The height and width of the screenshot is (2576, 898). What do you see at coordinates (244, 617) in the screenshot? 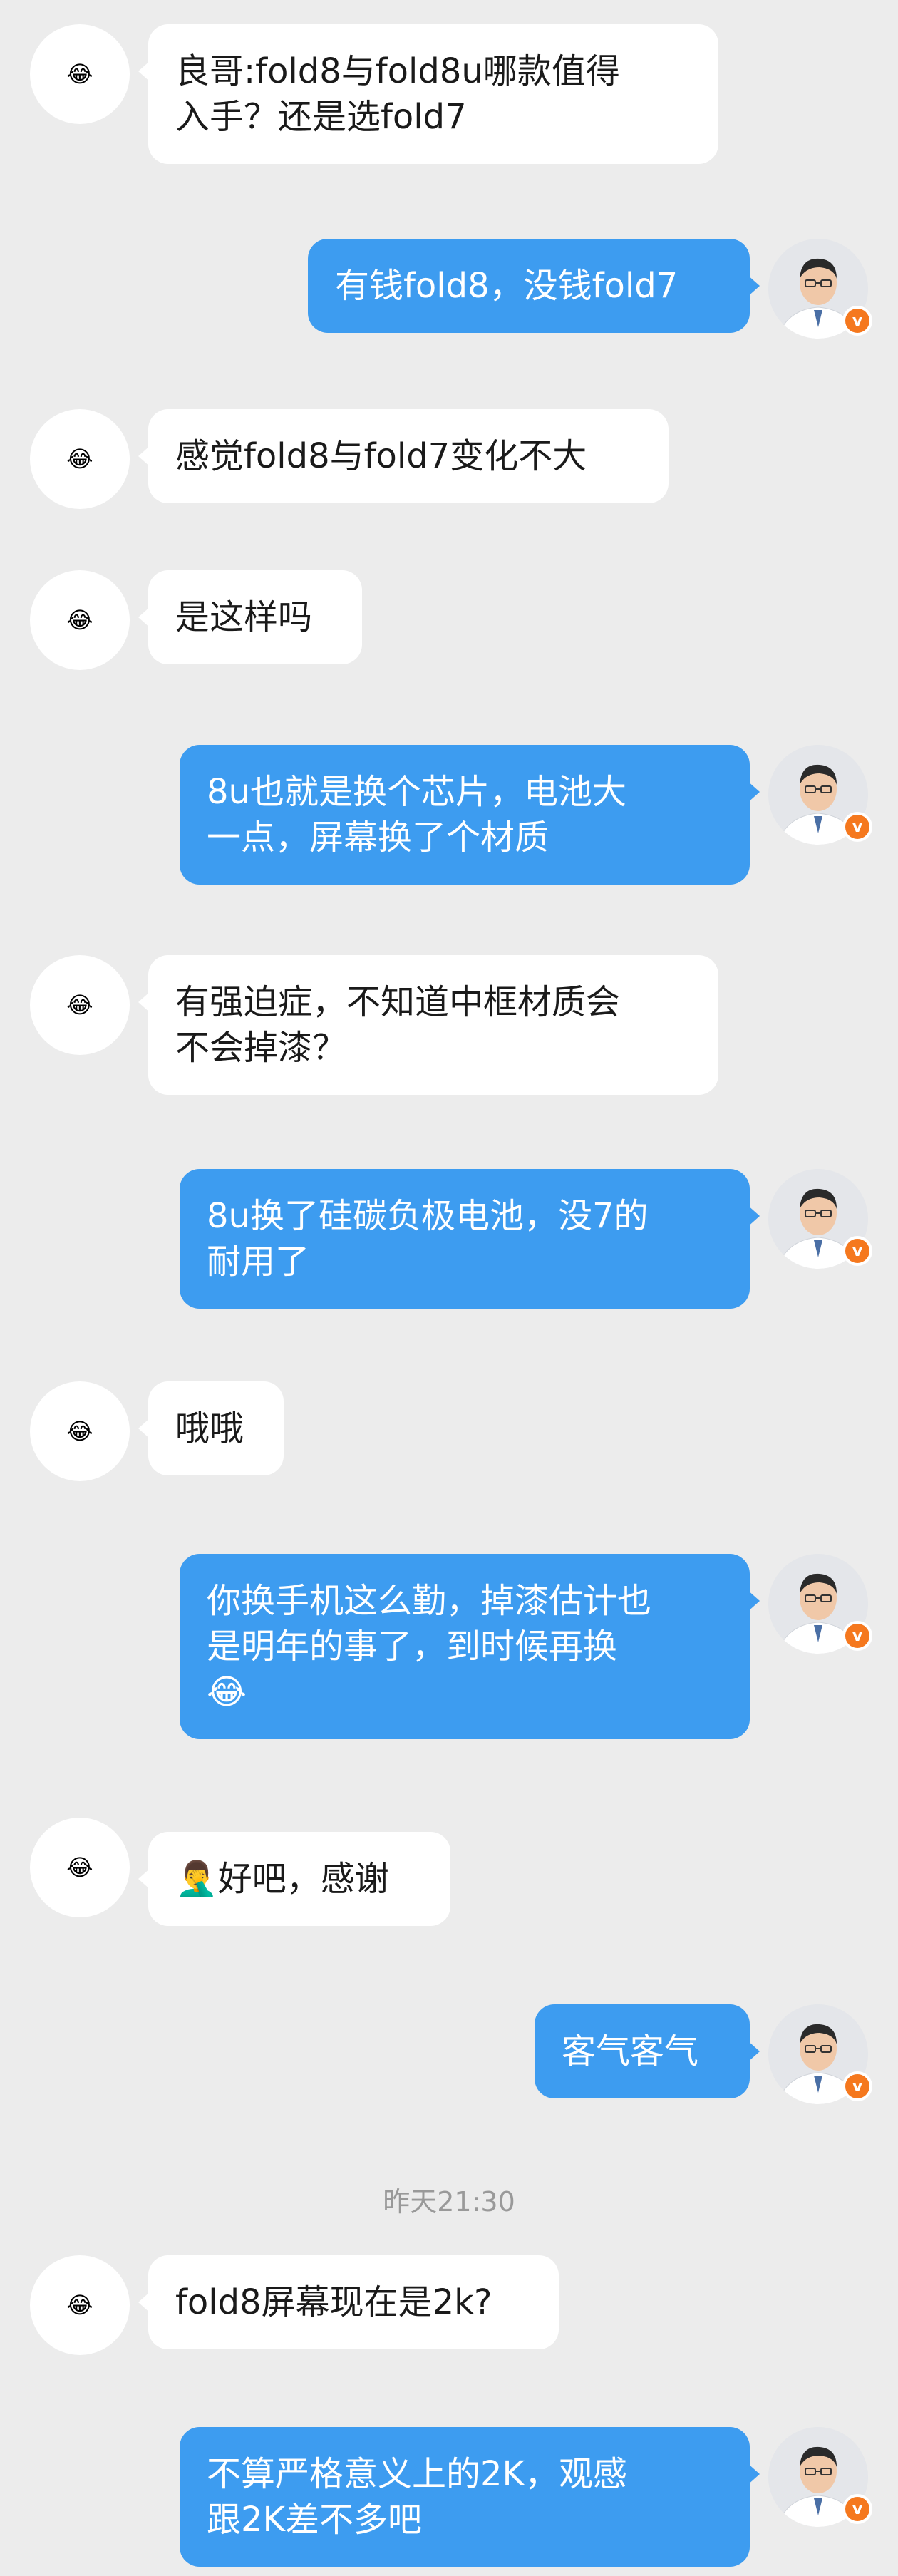
I see `message-line: 是这样吗` at bounding box center [244, 617].